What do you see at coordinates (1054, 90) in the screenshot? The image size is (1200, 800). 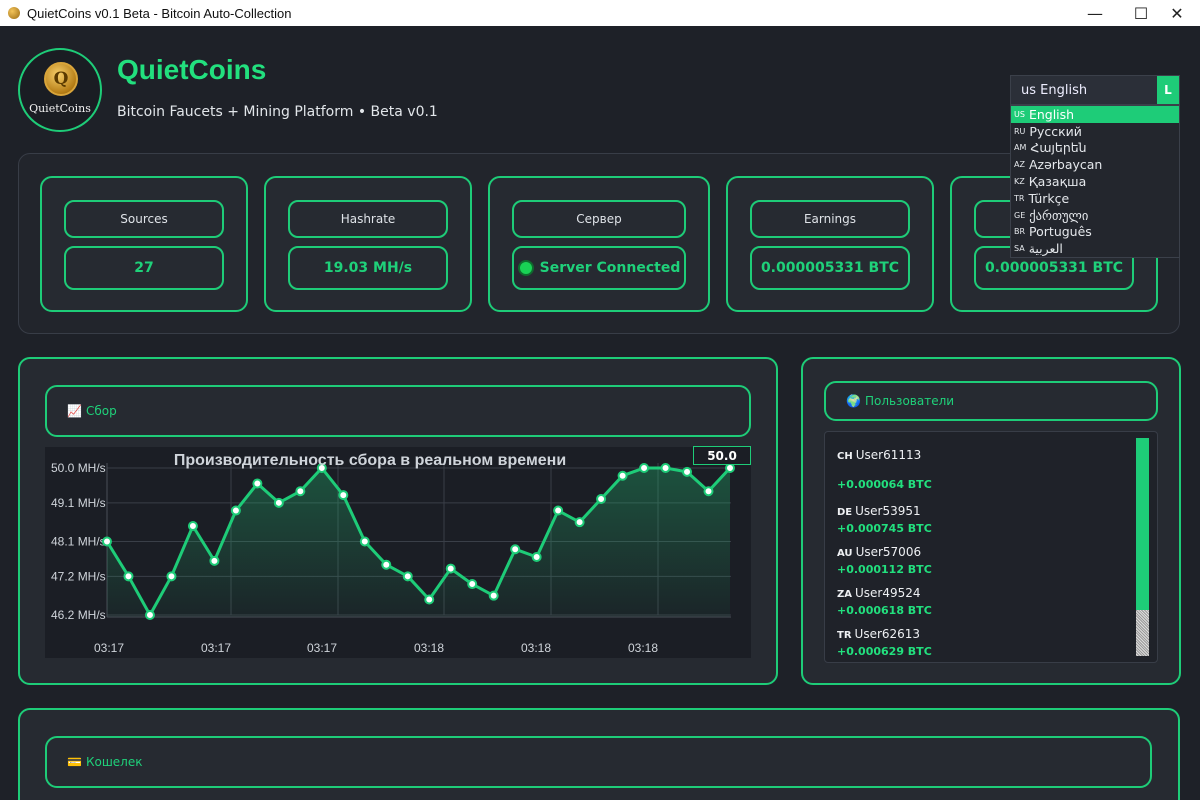 I see `language-selected: us English` at bounding box center [1054, 90].